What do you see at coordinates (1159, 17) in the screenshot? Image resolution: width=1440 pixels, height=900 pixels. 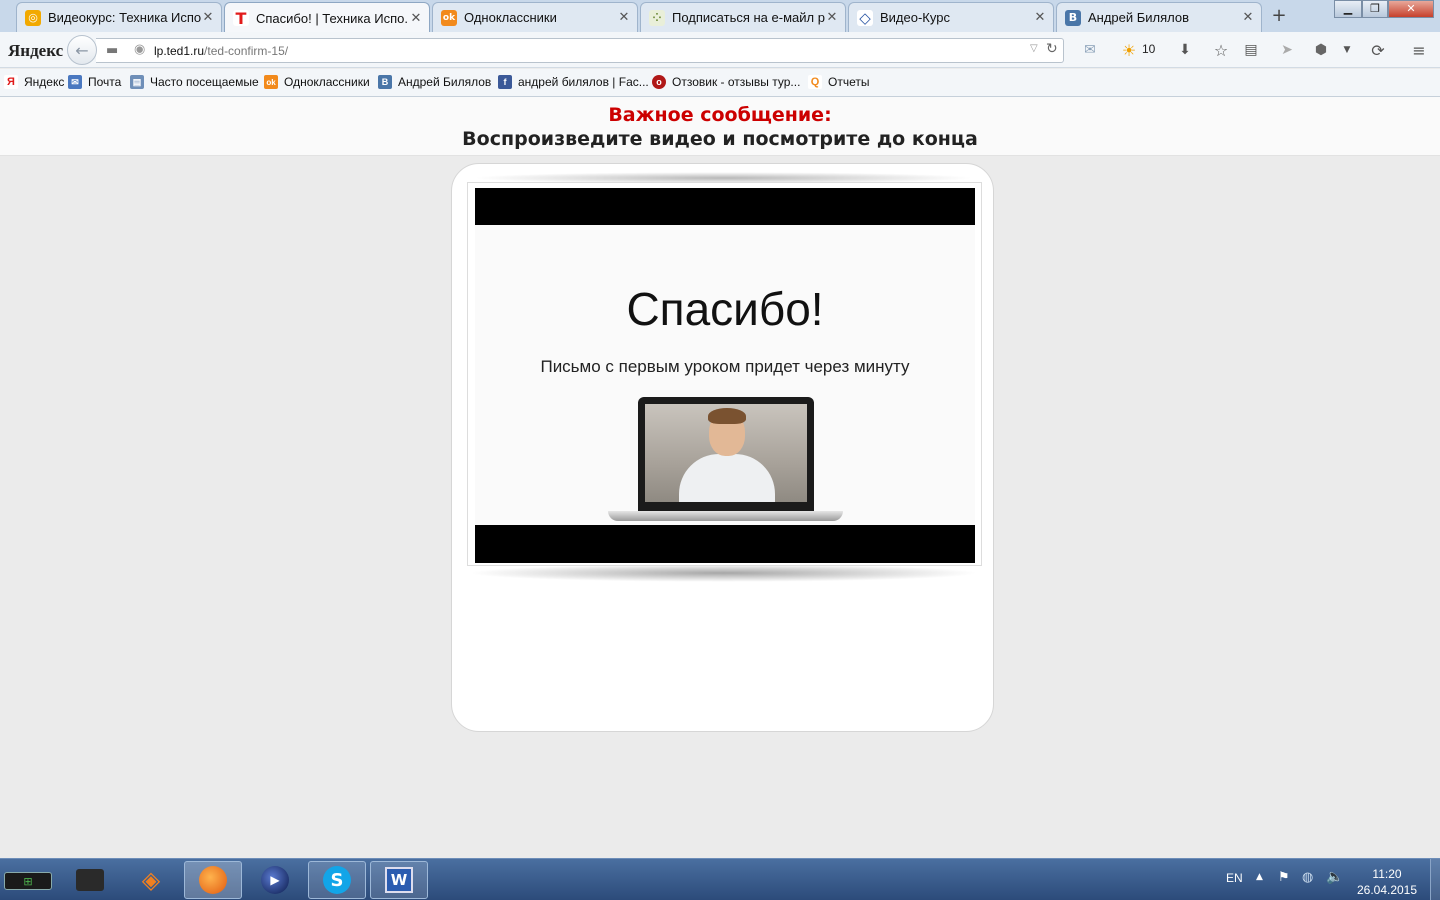 I see `tab-andrey: B Андрей Билялов ✕` at bounding box center [1159, 17].